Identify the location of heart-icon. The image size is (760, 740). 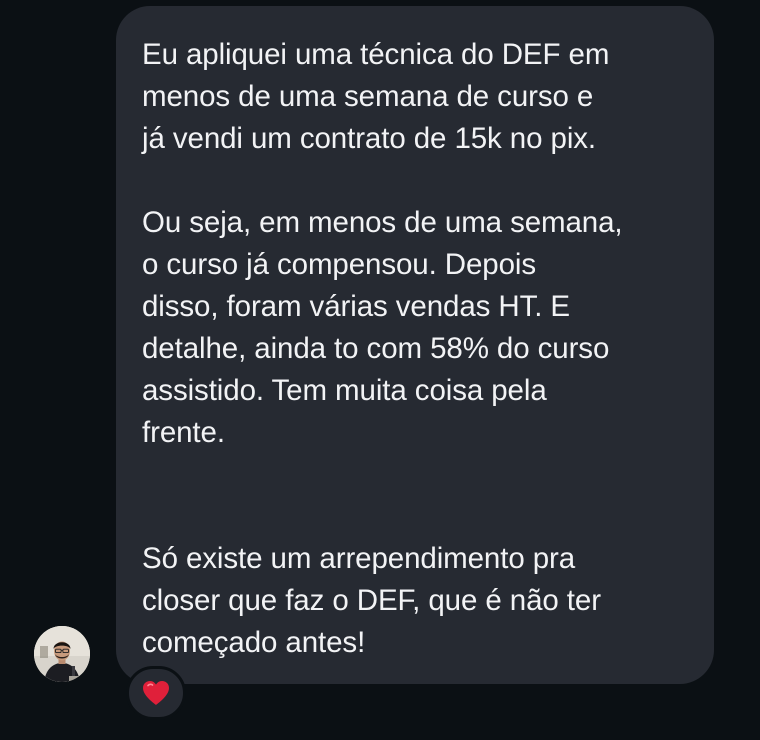
(156, 693).